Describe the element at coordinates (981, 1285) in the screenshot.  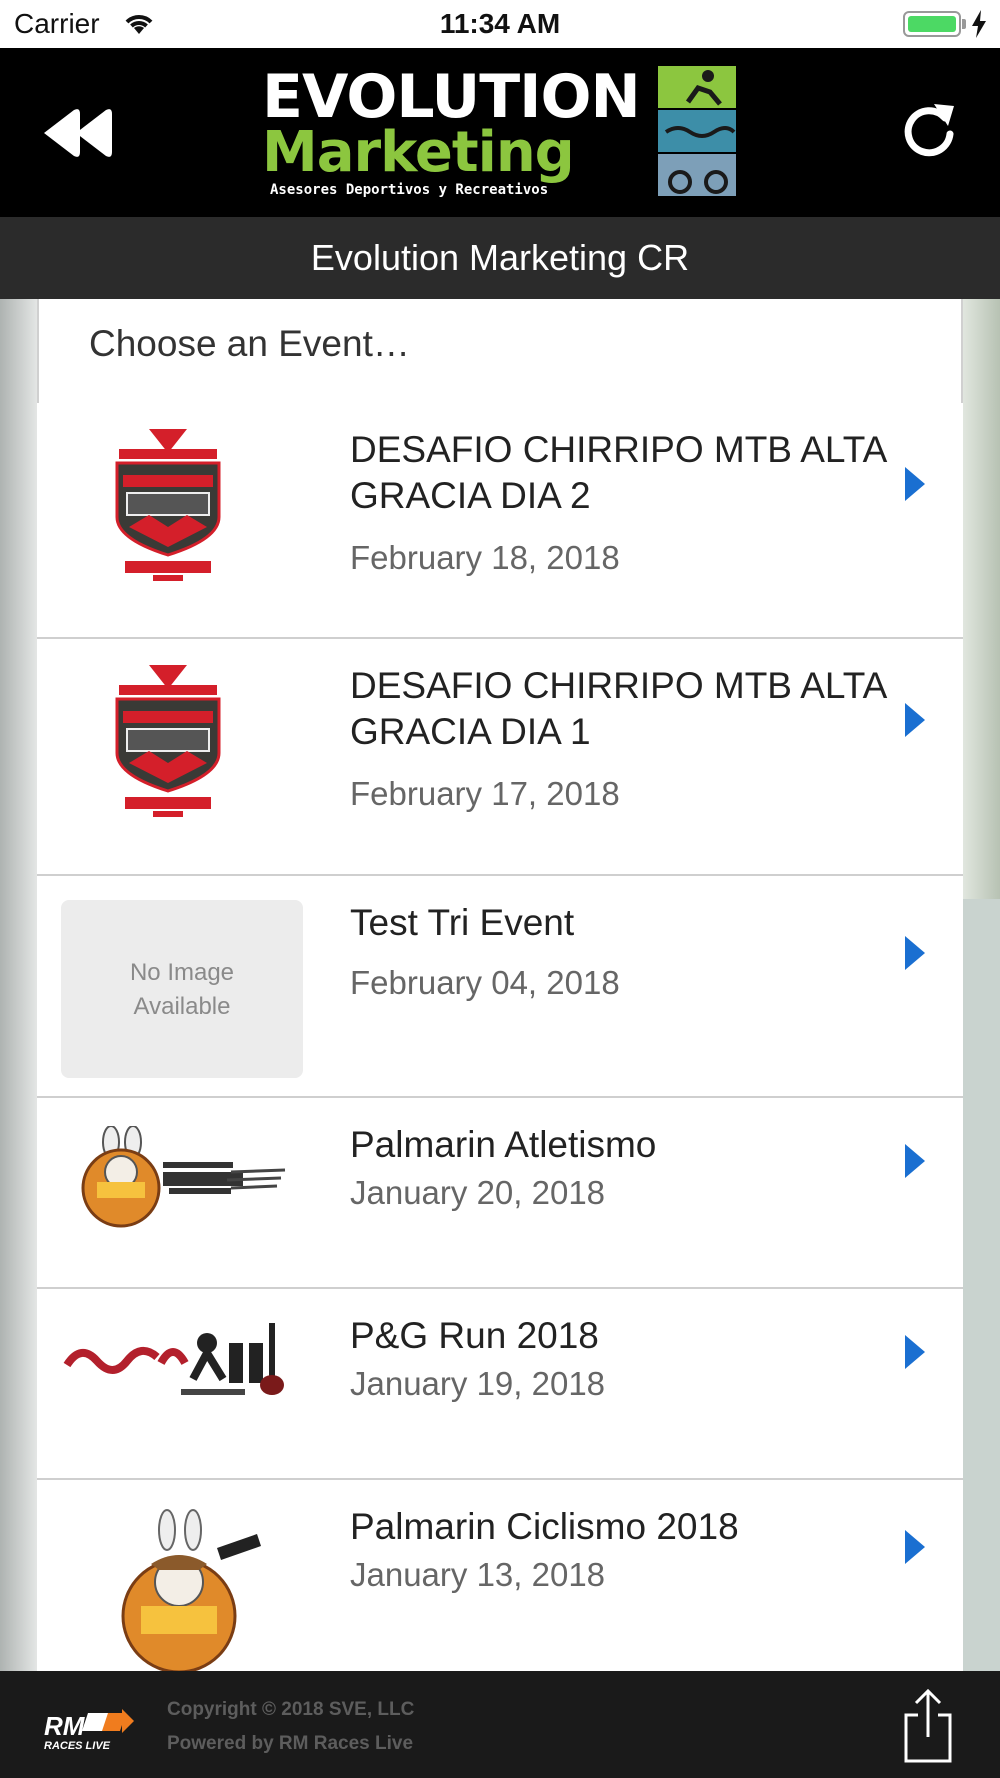
I see `background-photo-edge` at that location.